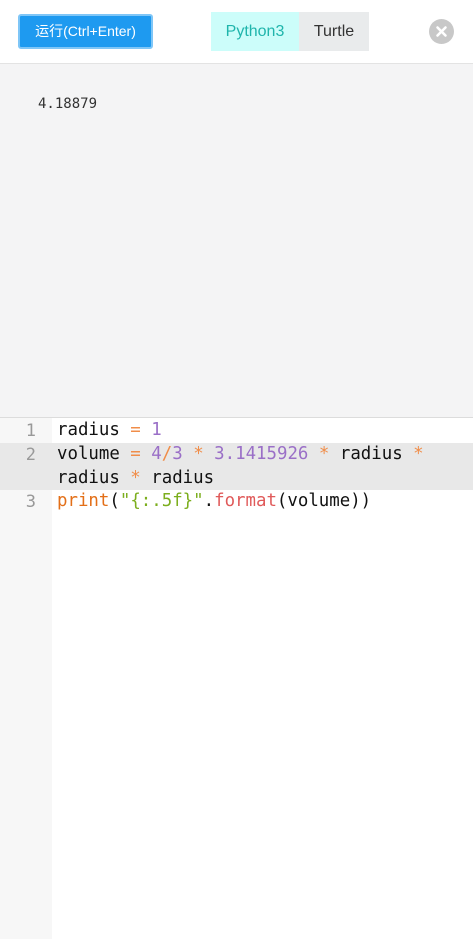 This screenshot has height=939, width=473. I want to click on tab-turtle: Turtle, so click(334, 31).